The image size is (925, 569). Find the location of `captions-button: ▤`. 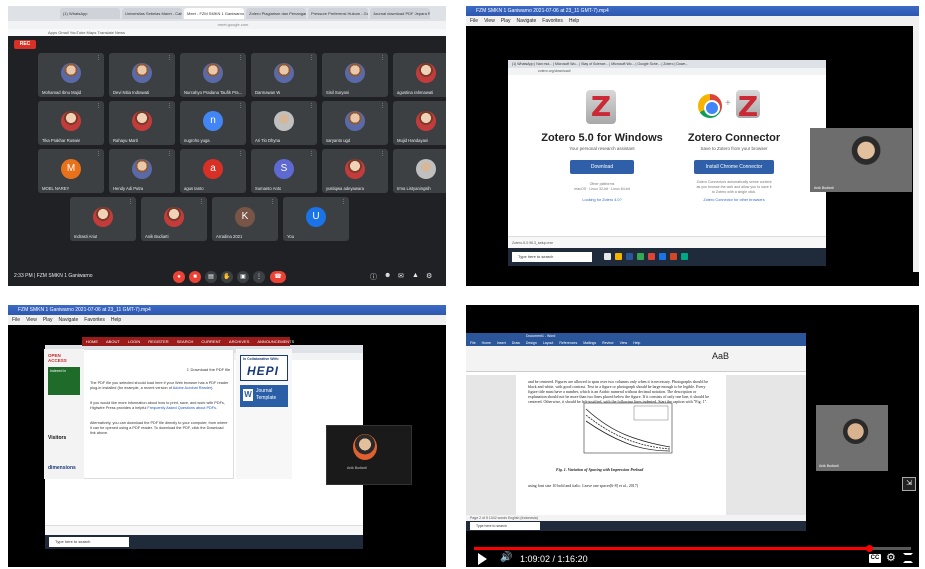

captions-button: ▤ is located at coordinates (211, 277).